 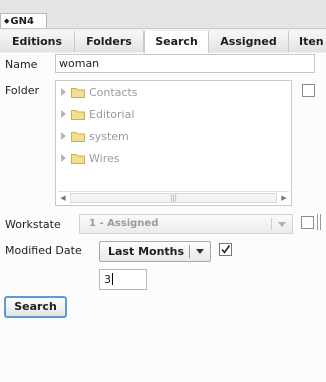 What do you see at coordinates (104, 158) in the screenshot?
I see `tree-item-label: Wires` at bounding box center [104, 158].